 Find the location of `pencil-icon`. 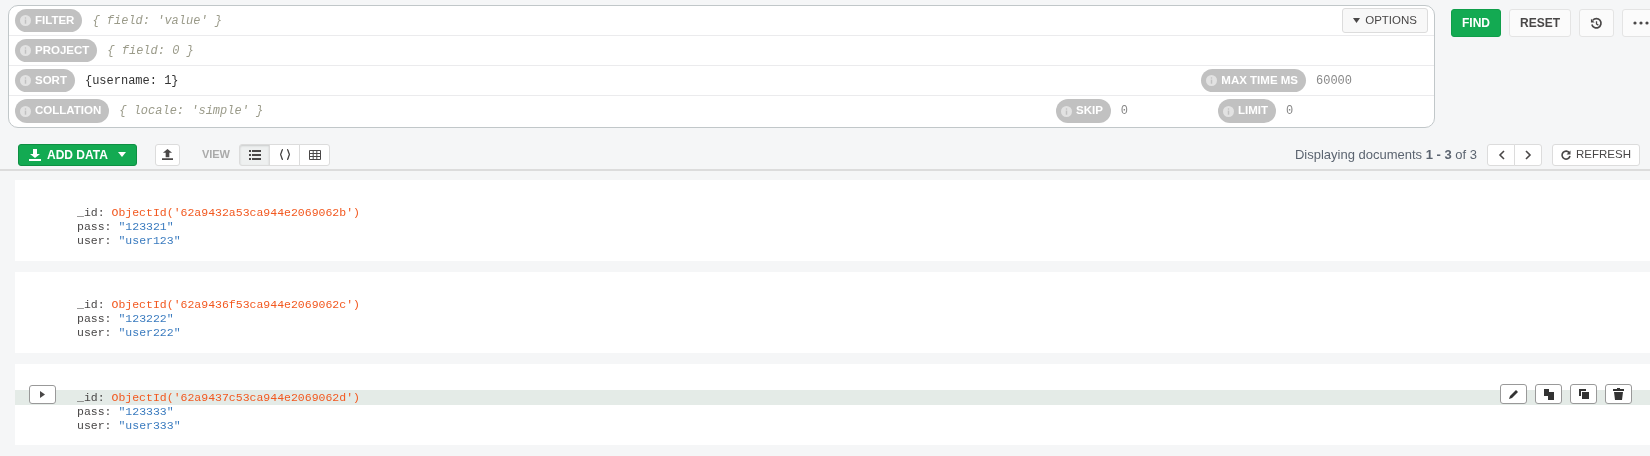

pencil-icon is located at coordinates (1513, 394).